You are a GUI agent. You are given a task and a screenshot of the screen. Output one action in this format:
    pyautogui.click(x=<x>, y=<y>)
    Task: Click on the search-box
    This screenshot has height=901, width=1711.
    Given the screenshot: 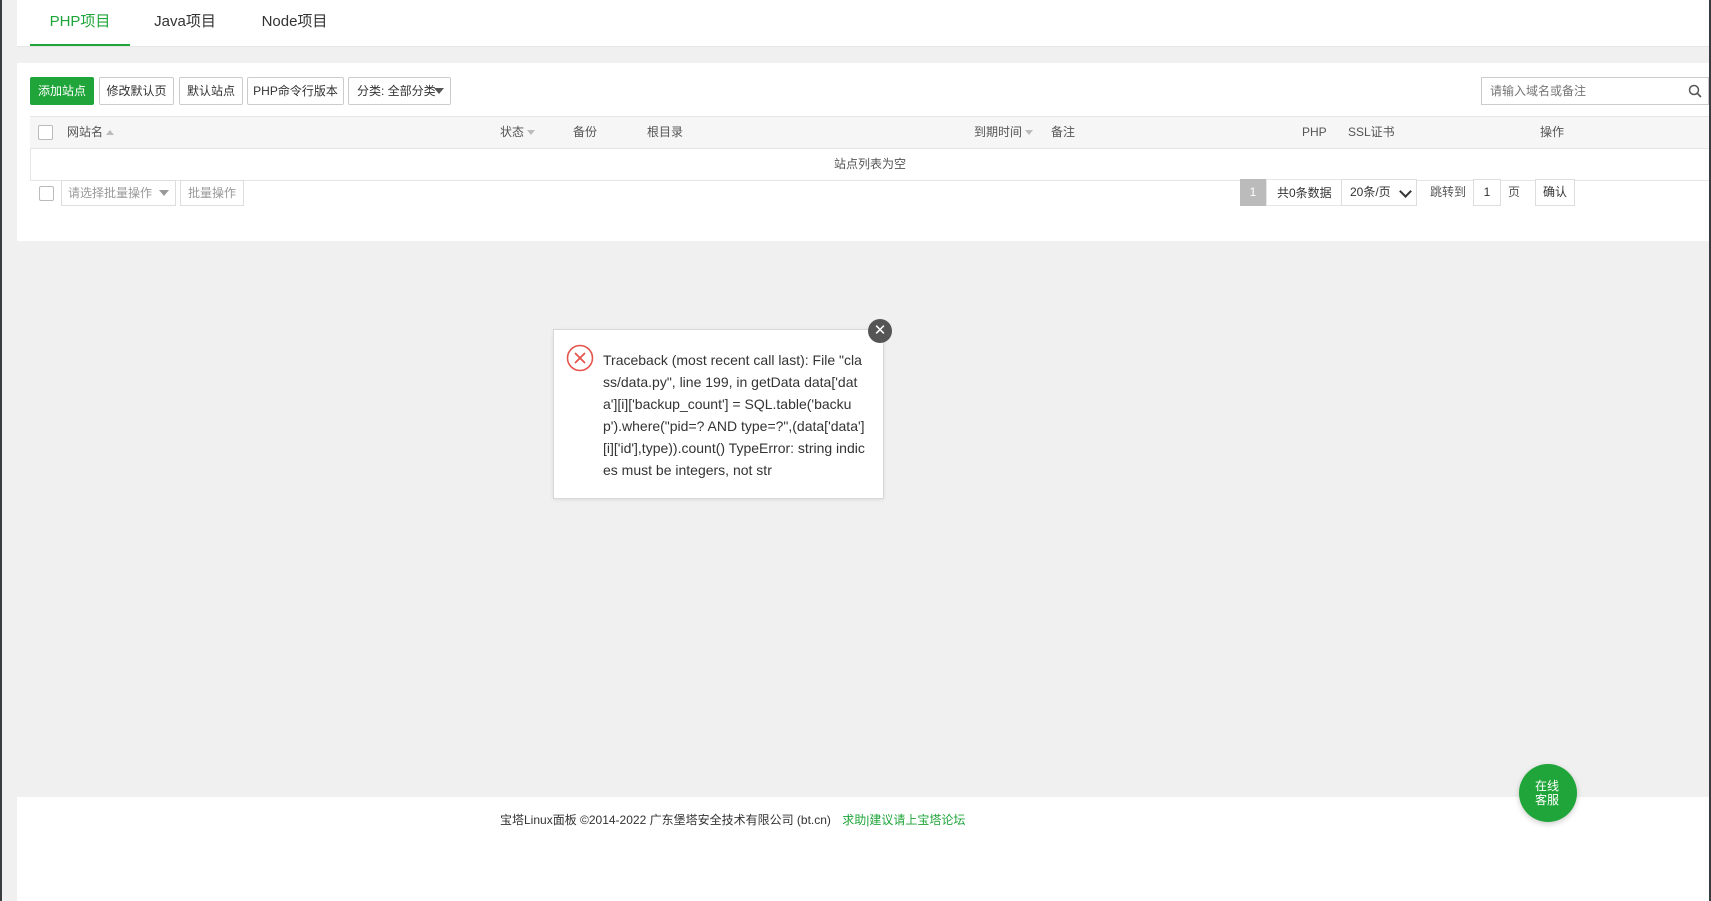 What is the action you would take?
    pyautogui.click(x=1595, y=91)
    